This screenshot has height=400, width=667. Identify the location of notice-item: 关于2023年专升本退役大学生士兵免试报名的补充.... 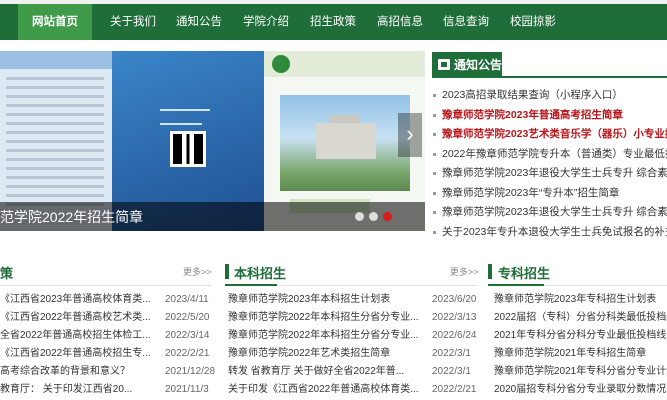
(549, 233).